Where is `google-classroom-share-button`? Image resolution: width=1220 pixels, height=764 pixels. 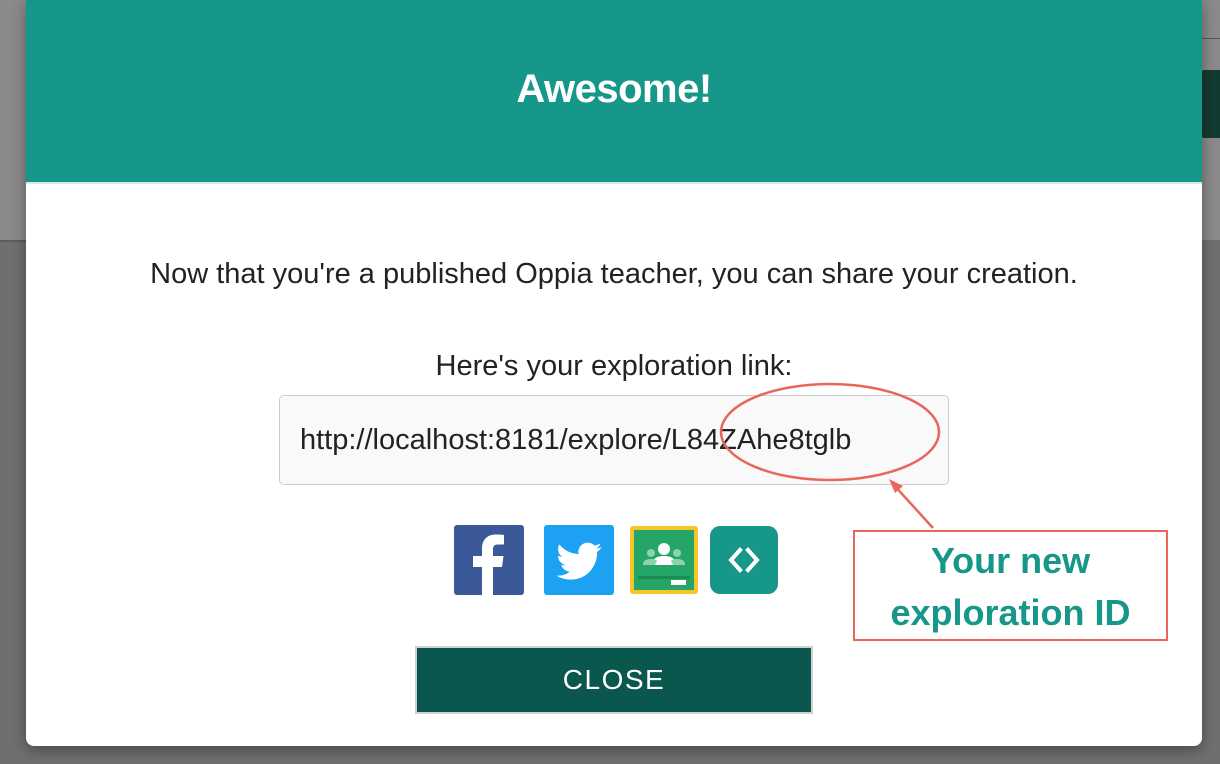
google-classroom-share-button is located at coordinates (664, 560).